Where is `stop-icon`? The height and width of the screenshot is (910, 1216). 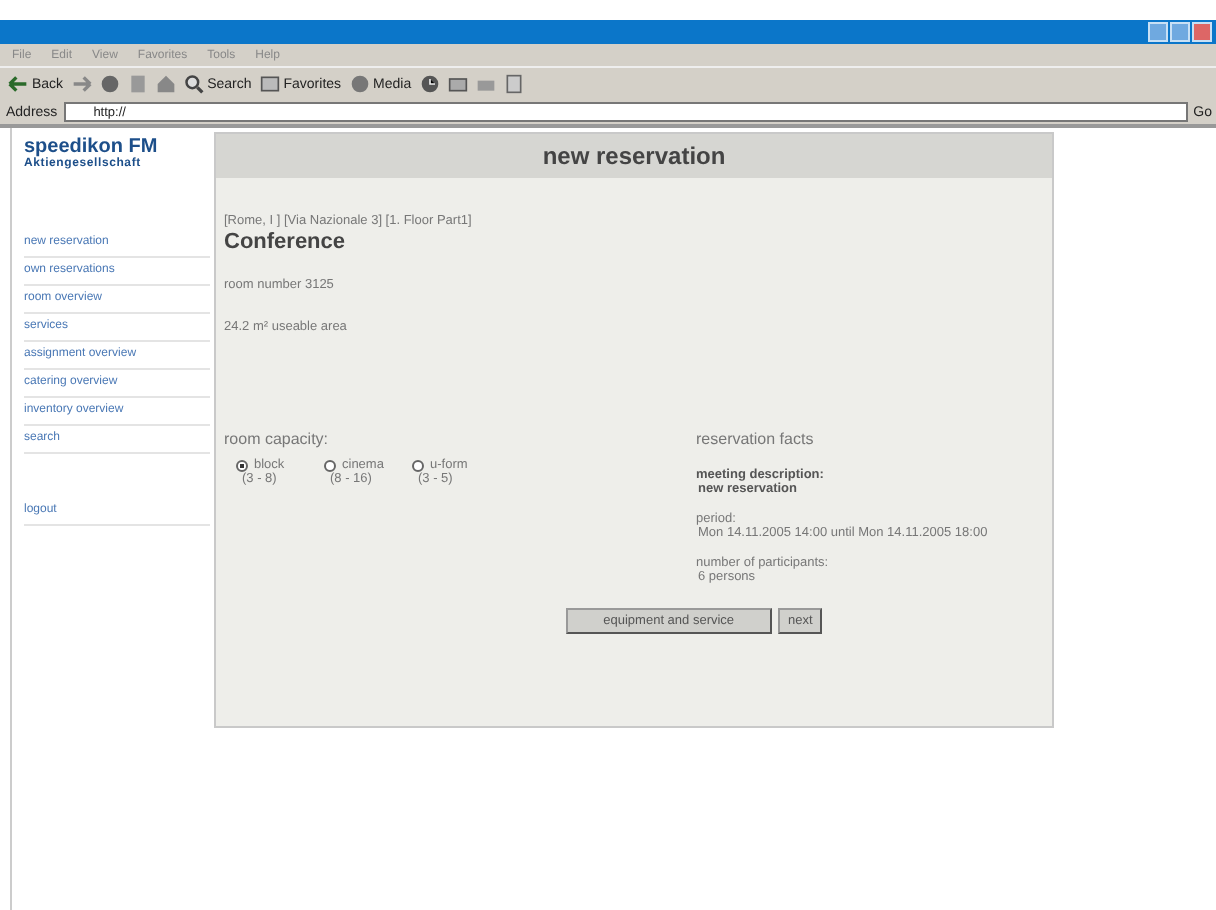 stop-icon is located at coordinates (109, 84).